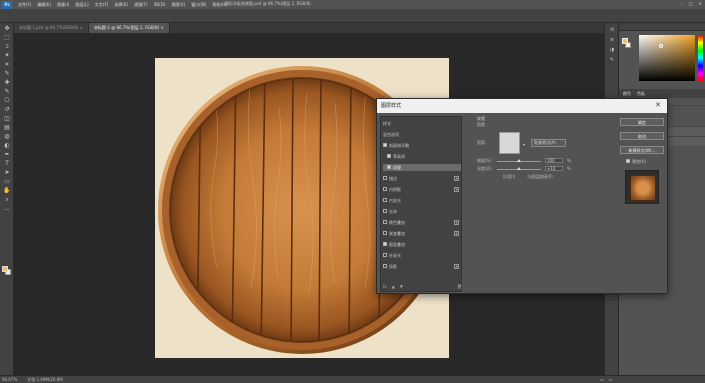 Image resolution: width=705 pixels, height=383 pixels. What do you see at coordinates (7, 46) in the screenshot?
I see `lasso-icon: ↄ` at bounding box center [7, 46].